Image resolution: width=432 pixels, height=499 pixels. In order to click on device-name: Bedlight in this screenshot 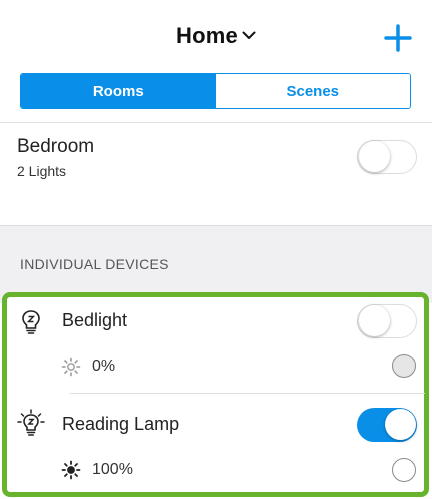, I will do `click(94, 320)`.